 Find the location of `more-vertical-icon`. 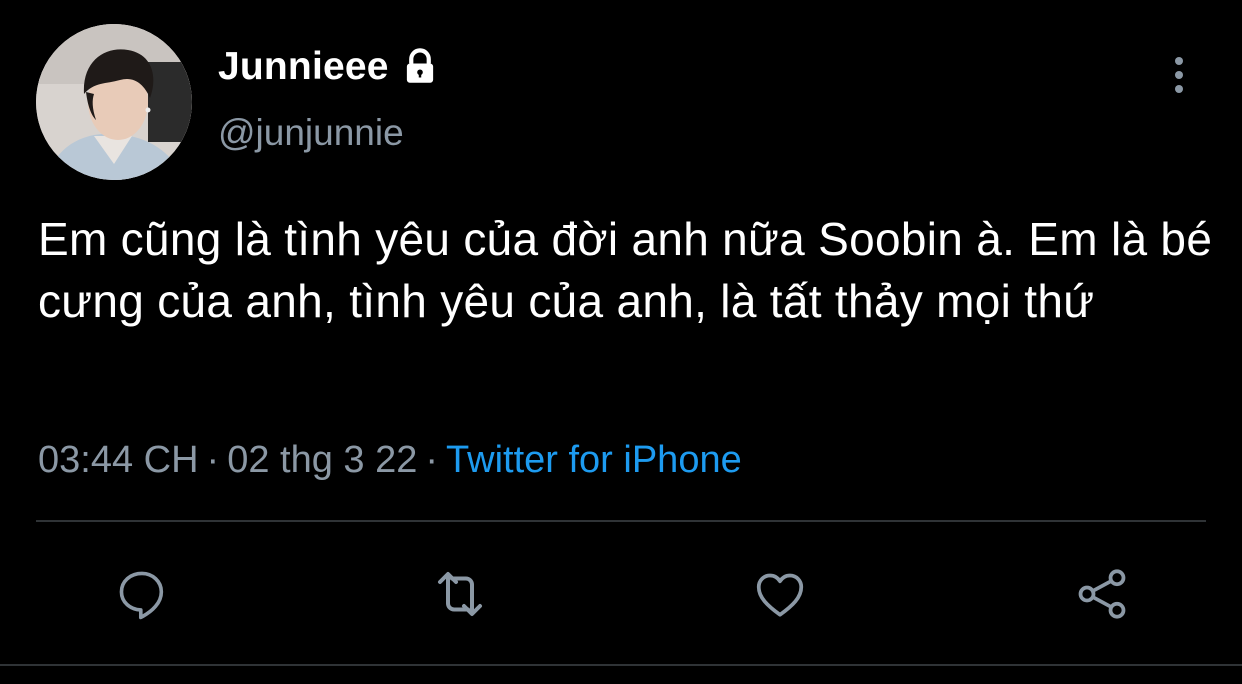

more-vertical-icon is located at coordinates (1179, 75).